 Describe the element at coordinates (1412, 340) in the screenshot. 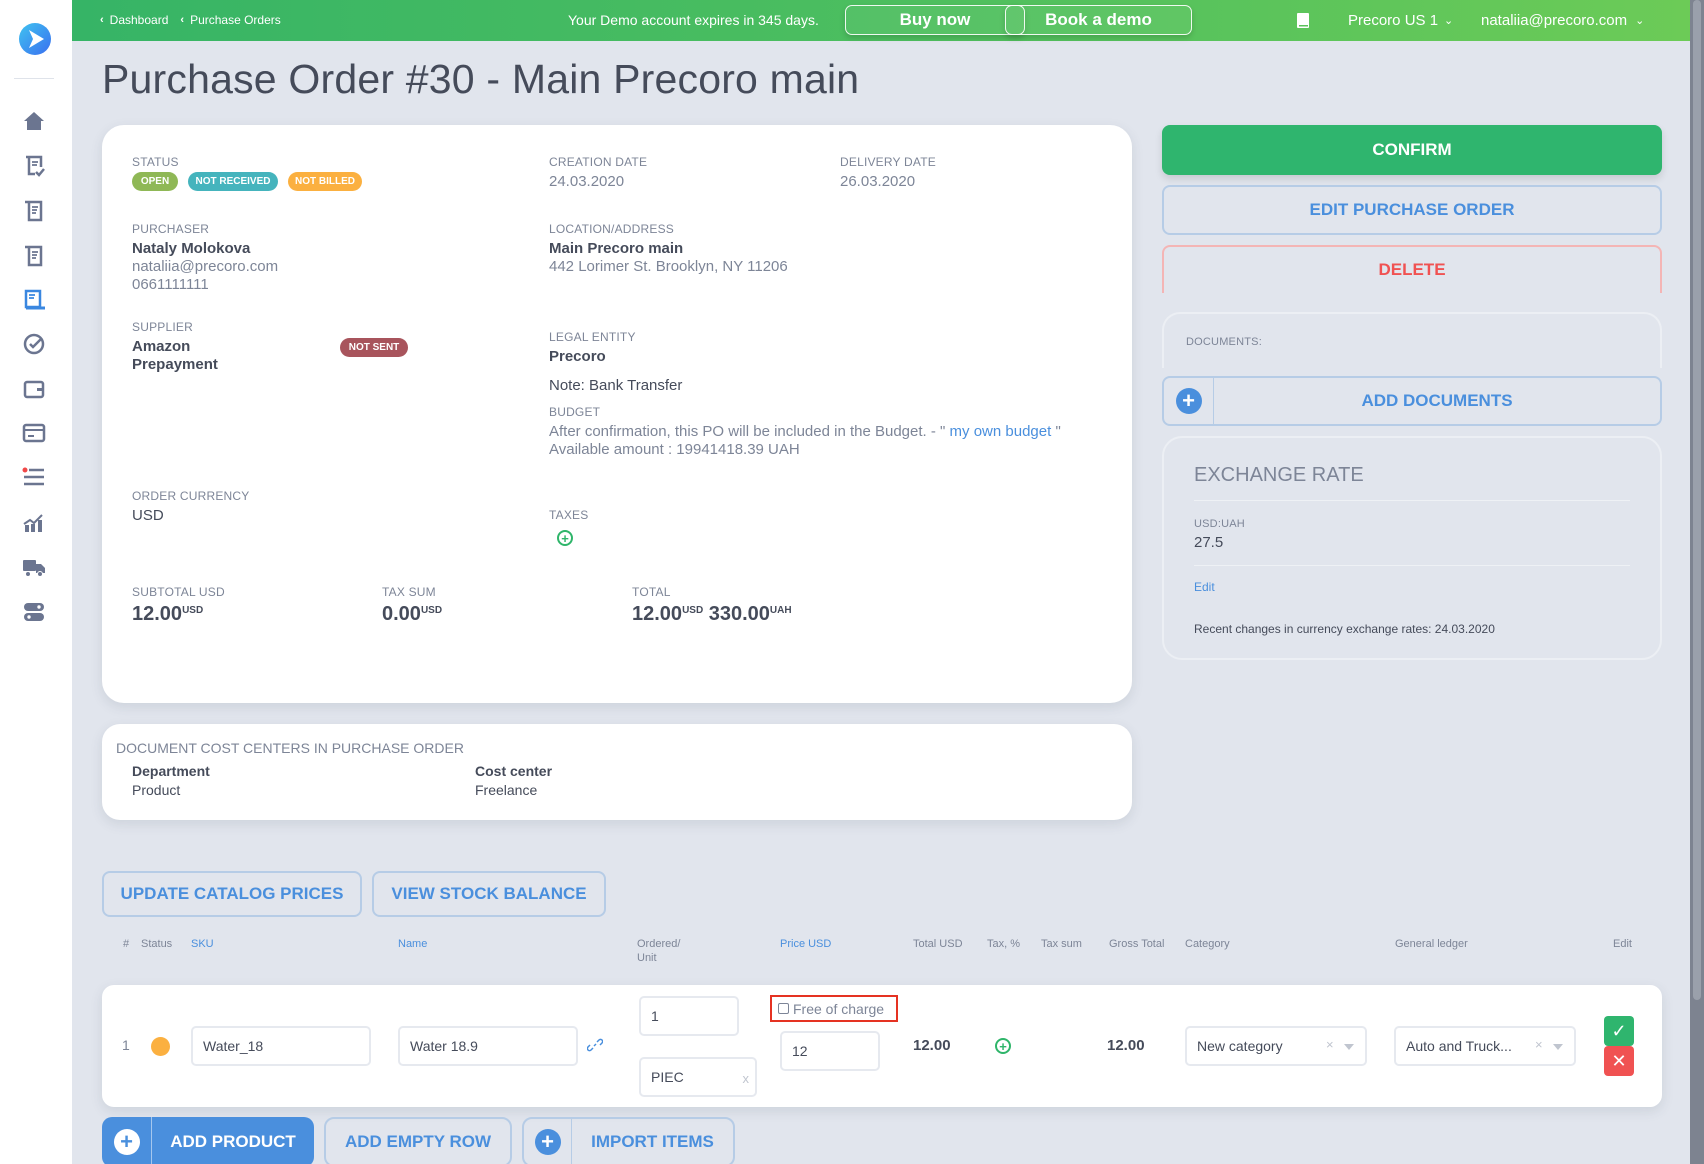

I see `documents-section: DOCUMENTS:` at that location.